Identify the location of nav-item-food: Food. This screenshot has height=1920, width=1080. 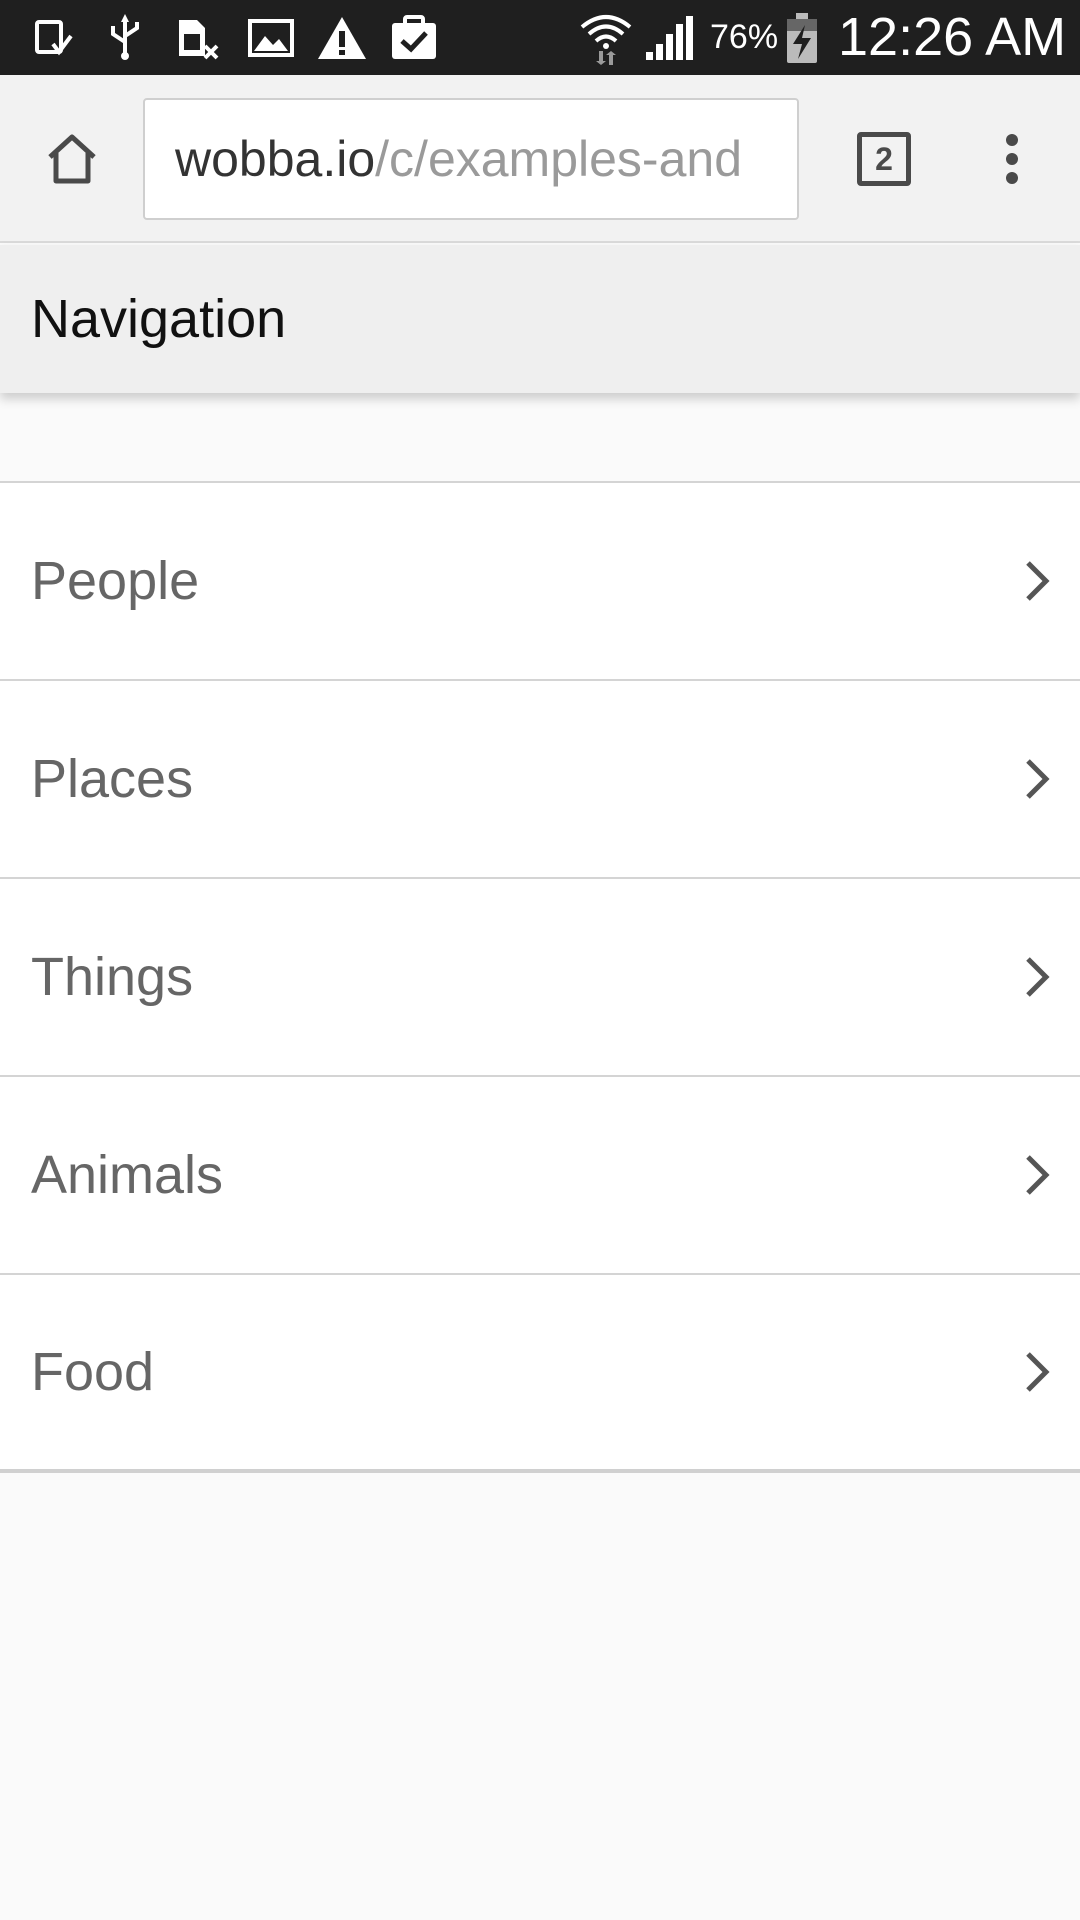
(540, 1374).